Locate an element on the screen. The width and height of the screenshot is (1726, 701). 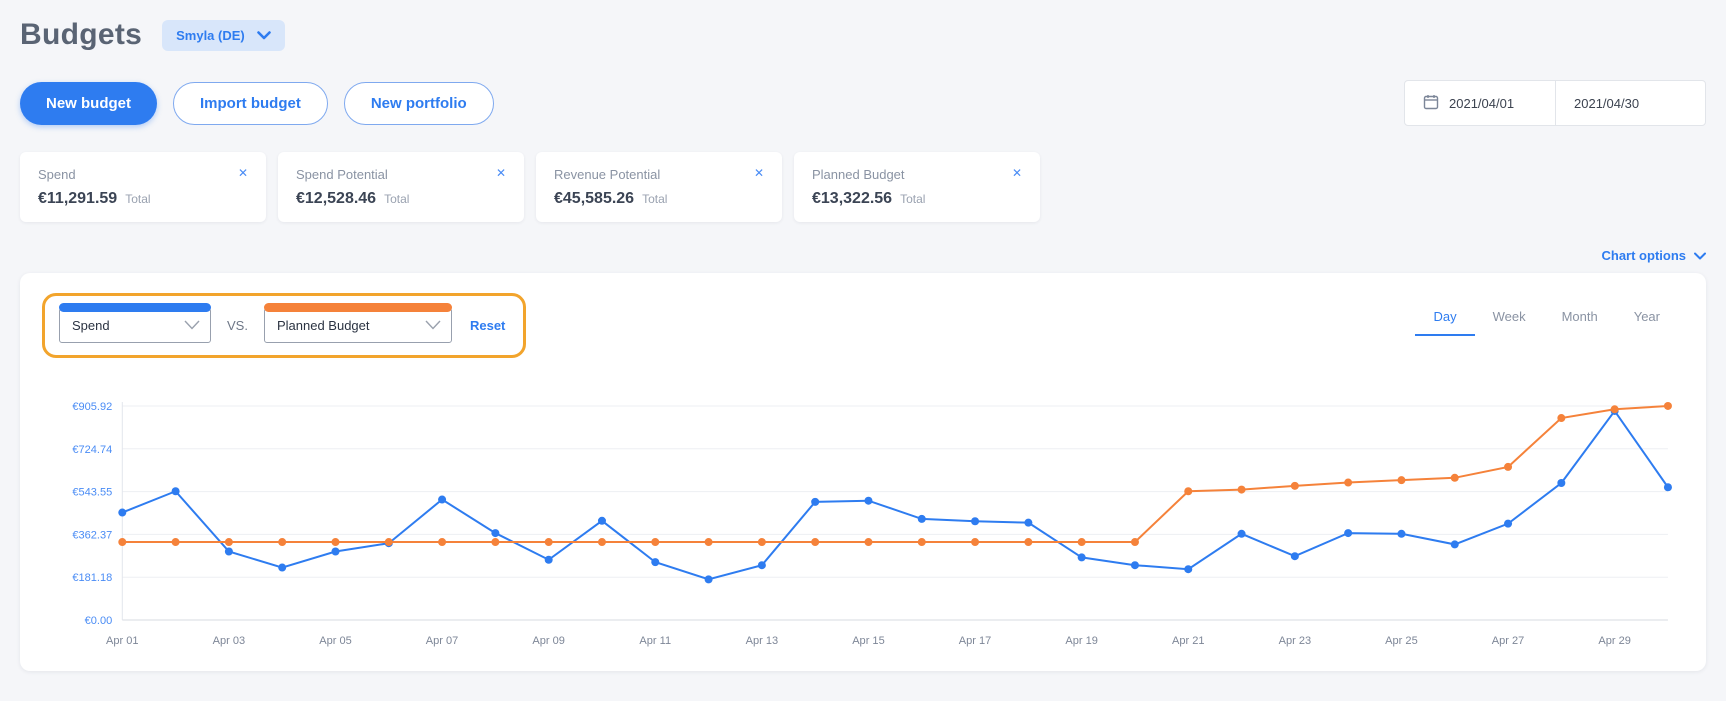
planned-budget-series-color-bar is located at coordinates (357, 307).